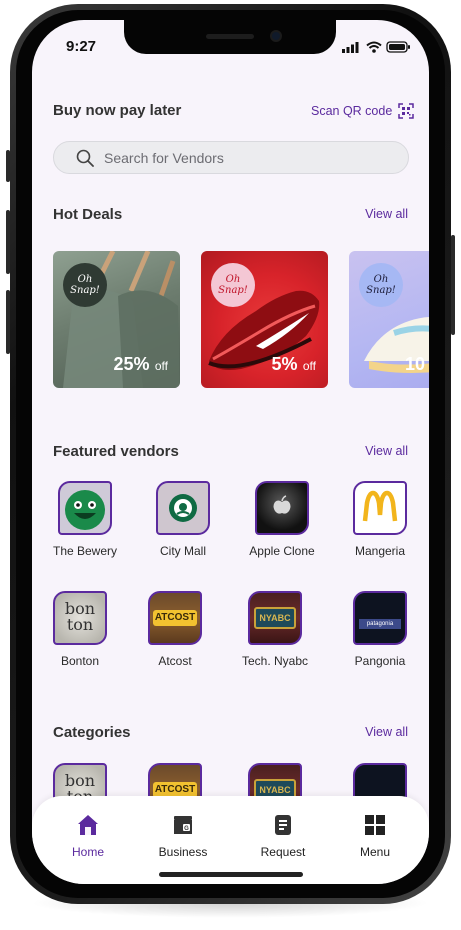  I want to click on vendor-name: Tech. Nyabc, so click(275, 661).